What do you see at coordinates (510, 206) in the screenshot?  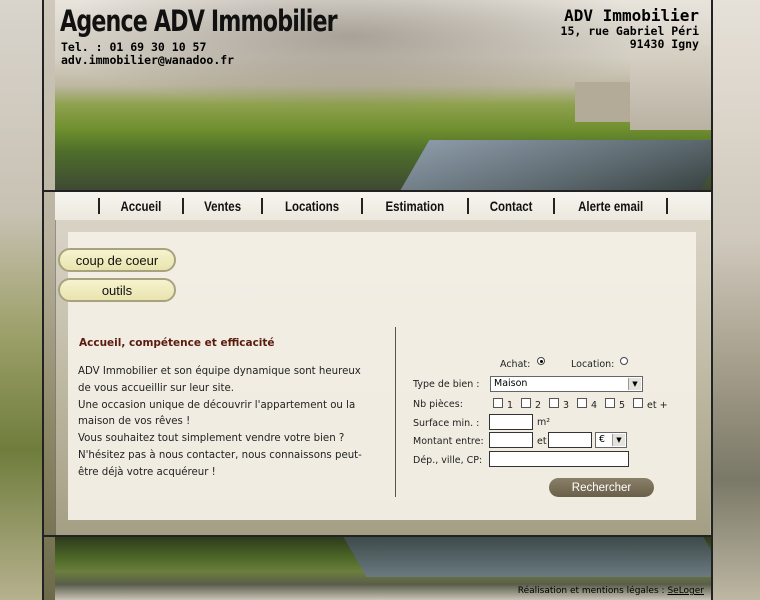 I see `nav-contact: Contact` at bounding box center [510, 206].